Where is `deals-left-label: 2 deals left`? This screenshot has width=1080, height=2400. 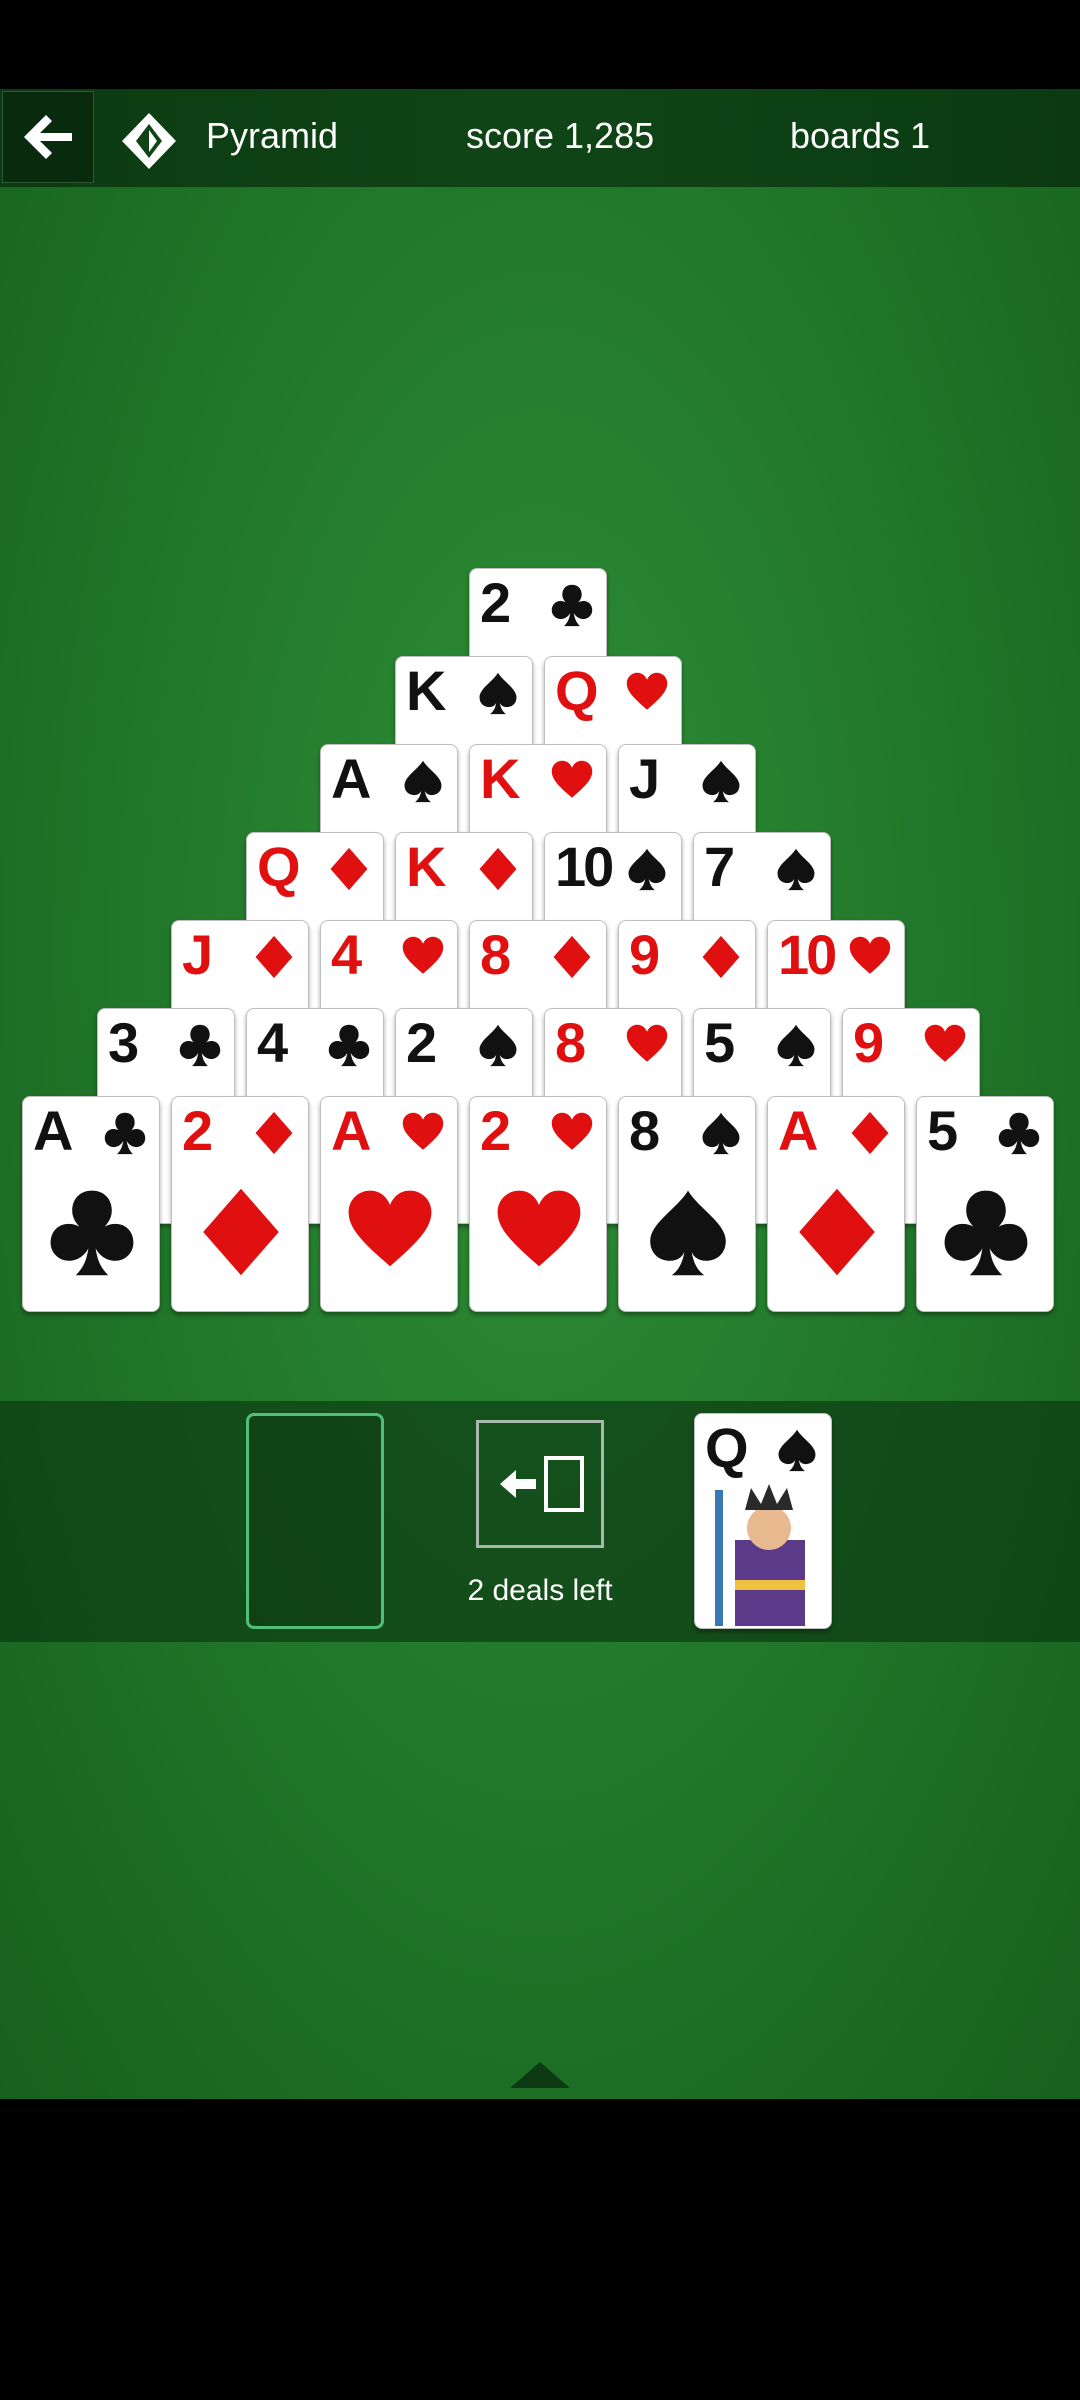
deals-left-label: 2 deals left is located at coordinates (540, 1590).